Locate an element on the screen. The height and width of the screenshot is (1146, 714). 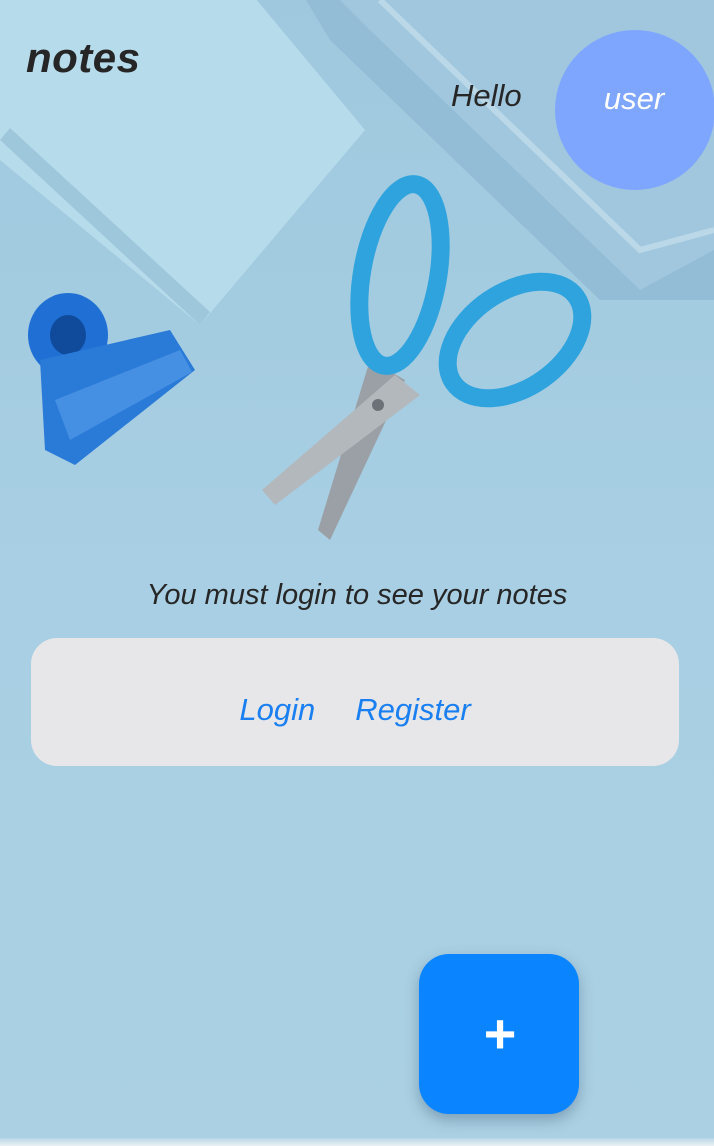
add-note-button: + is located at coordinates (499, 1034).